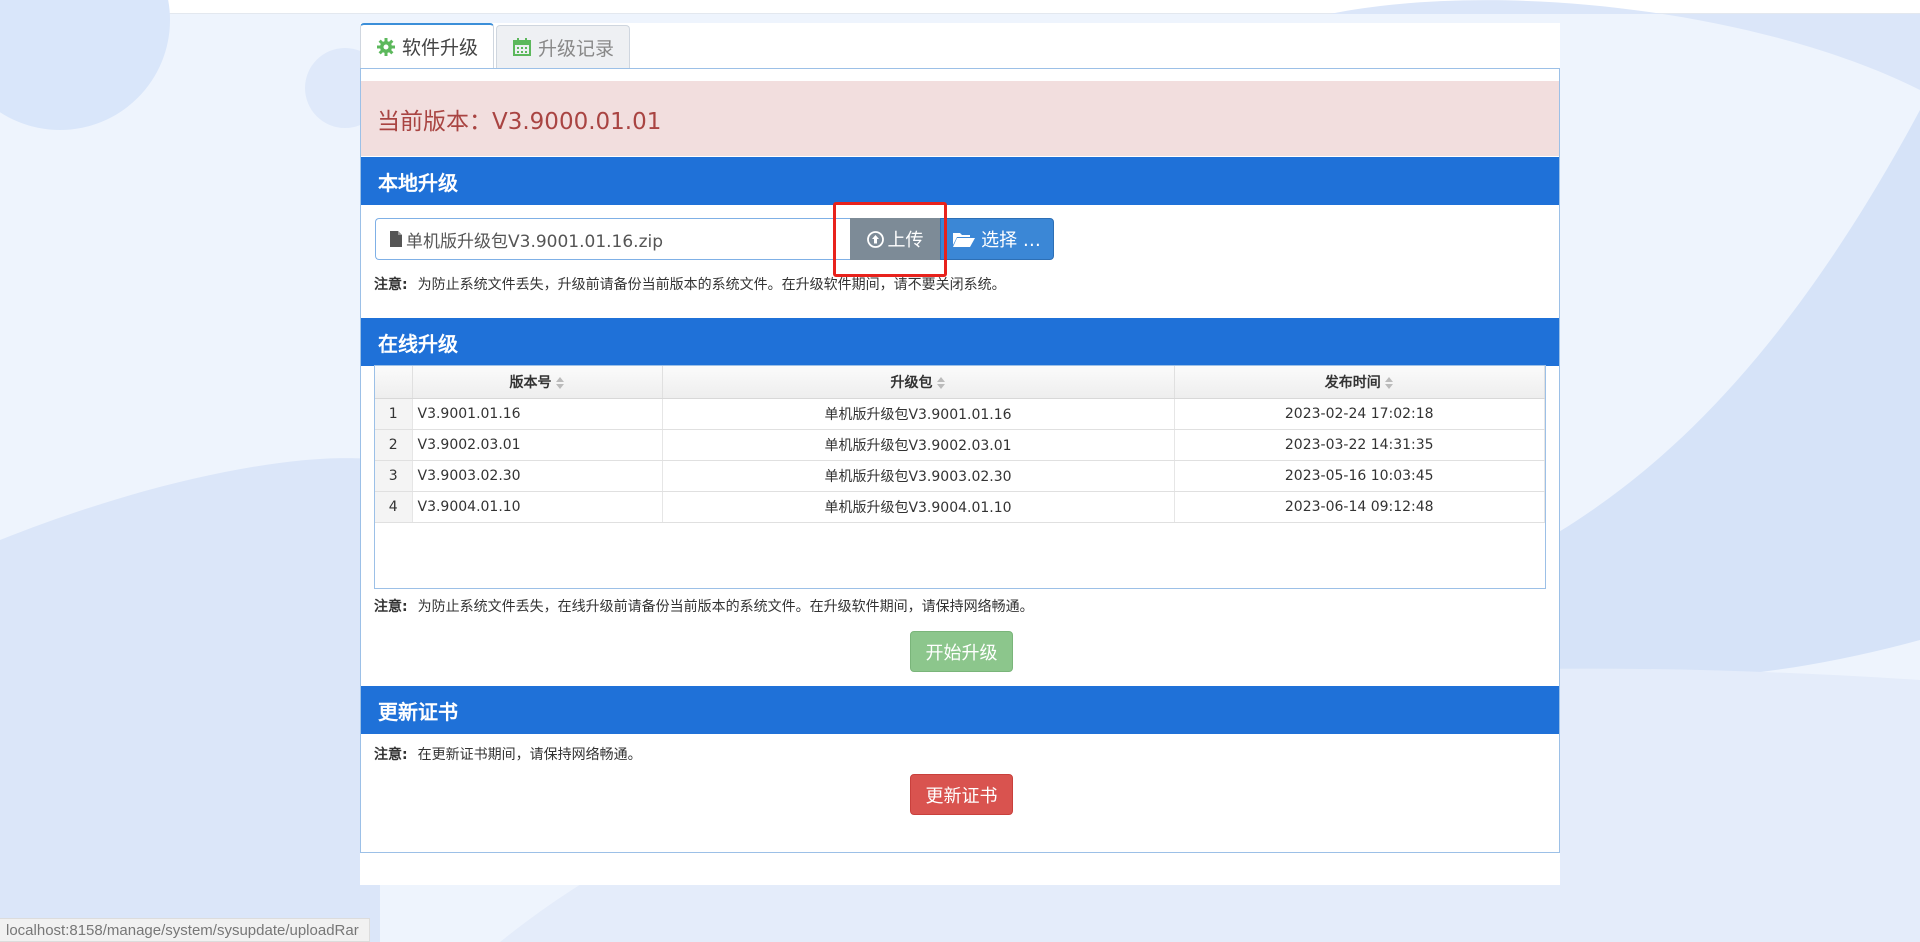 This screenshot has height=942, width=1920. I want to click on time-cell: 2023-06-14 09:12:48, so click(1359, 507).